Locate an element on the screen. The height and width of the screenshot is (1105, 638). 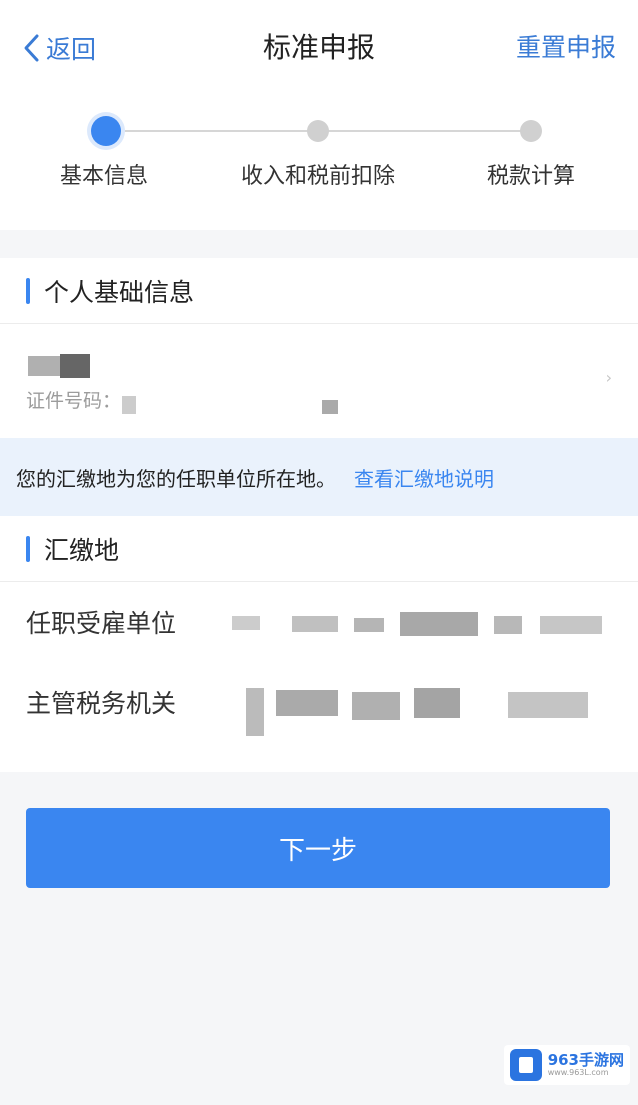
field-tax-authority: 主管税务机关 is located at coordinates (319, 707).